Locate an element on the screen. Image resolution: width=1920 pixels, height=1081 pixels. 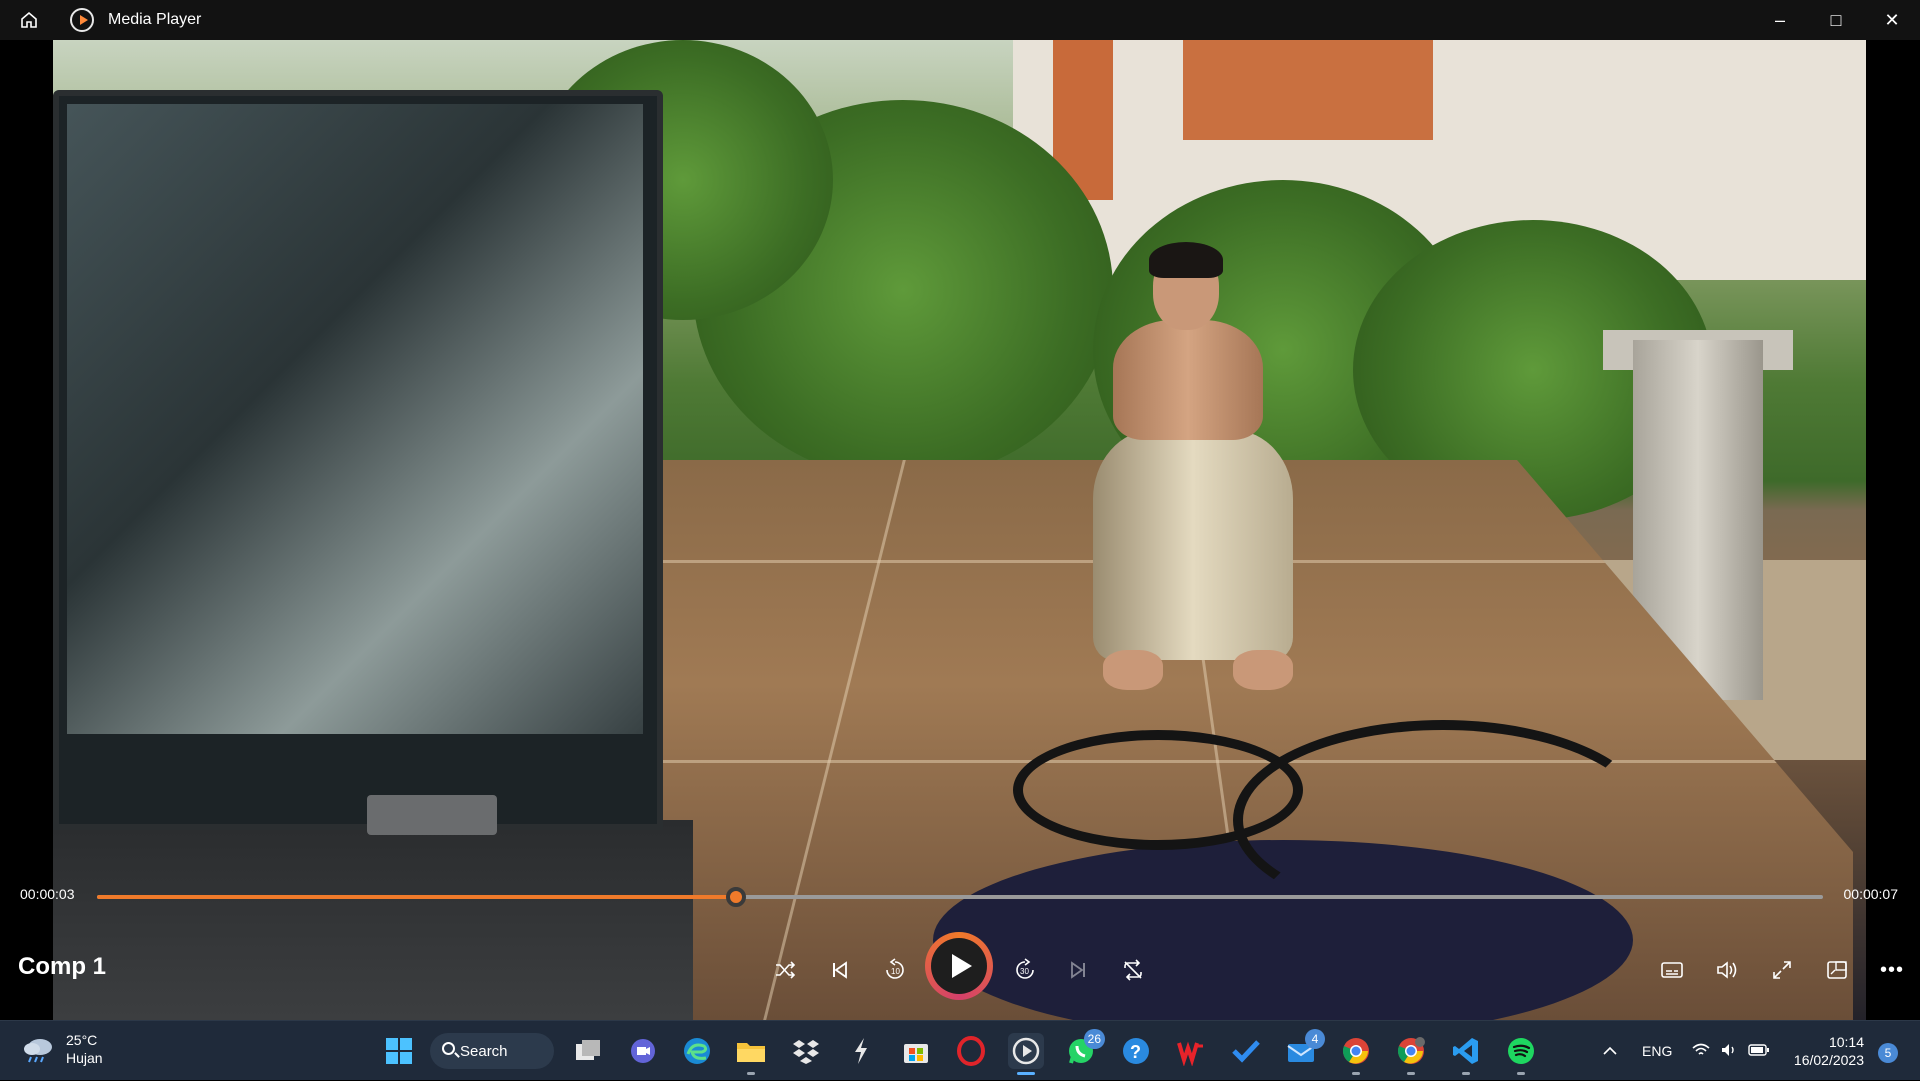
taskbar-app-edge is located at coordinates (697, 1051).